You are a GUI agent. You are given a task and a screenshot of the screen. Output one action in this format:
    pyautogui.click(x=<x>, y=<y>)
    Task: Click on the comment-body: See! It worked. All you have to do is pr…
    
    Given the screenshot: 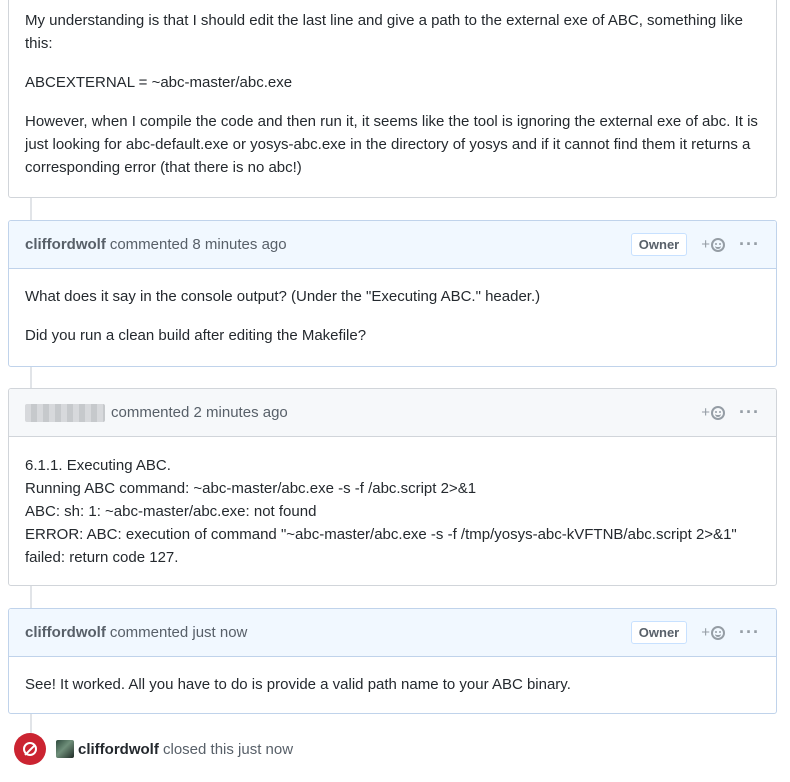 What is the action you would take?
    pyautogui.click(x=392, y=684)
    